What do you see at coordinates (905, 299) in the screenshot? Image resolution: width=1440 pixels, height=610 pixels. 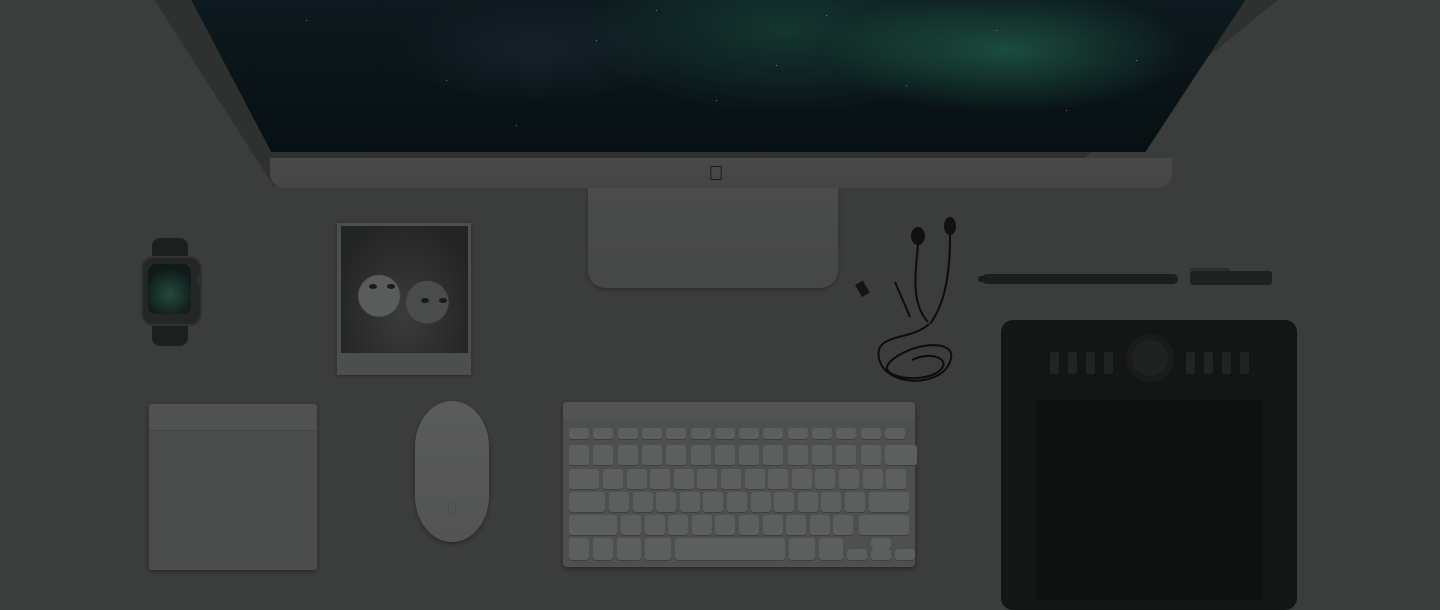 I see `earphones` at bounding box center [905, 299].